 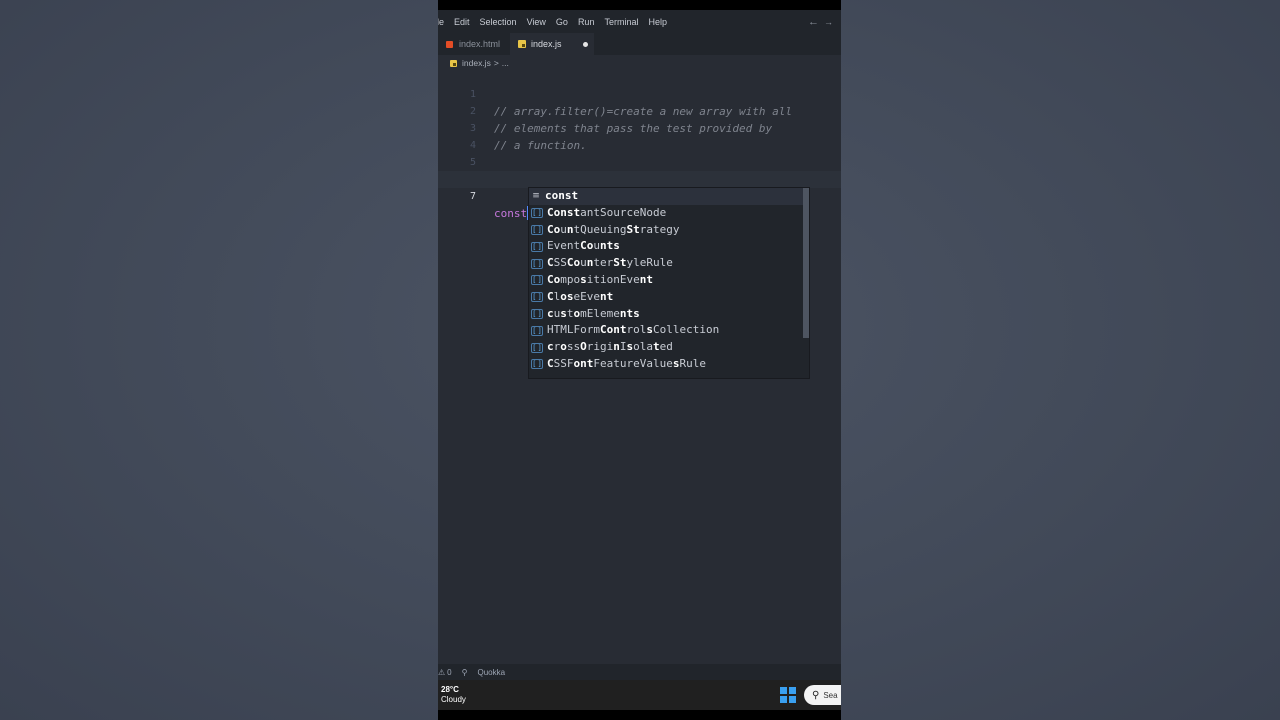 What do you see at coordinates (450, 689) in the screenshot?
I see `temperature: 28°C` at bounding box center [450, 689].